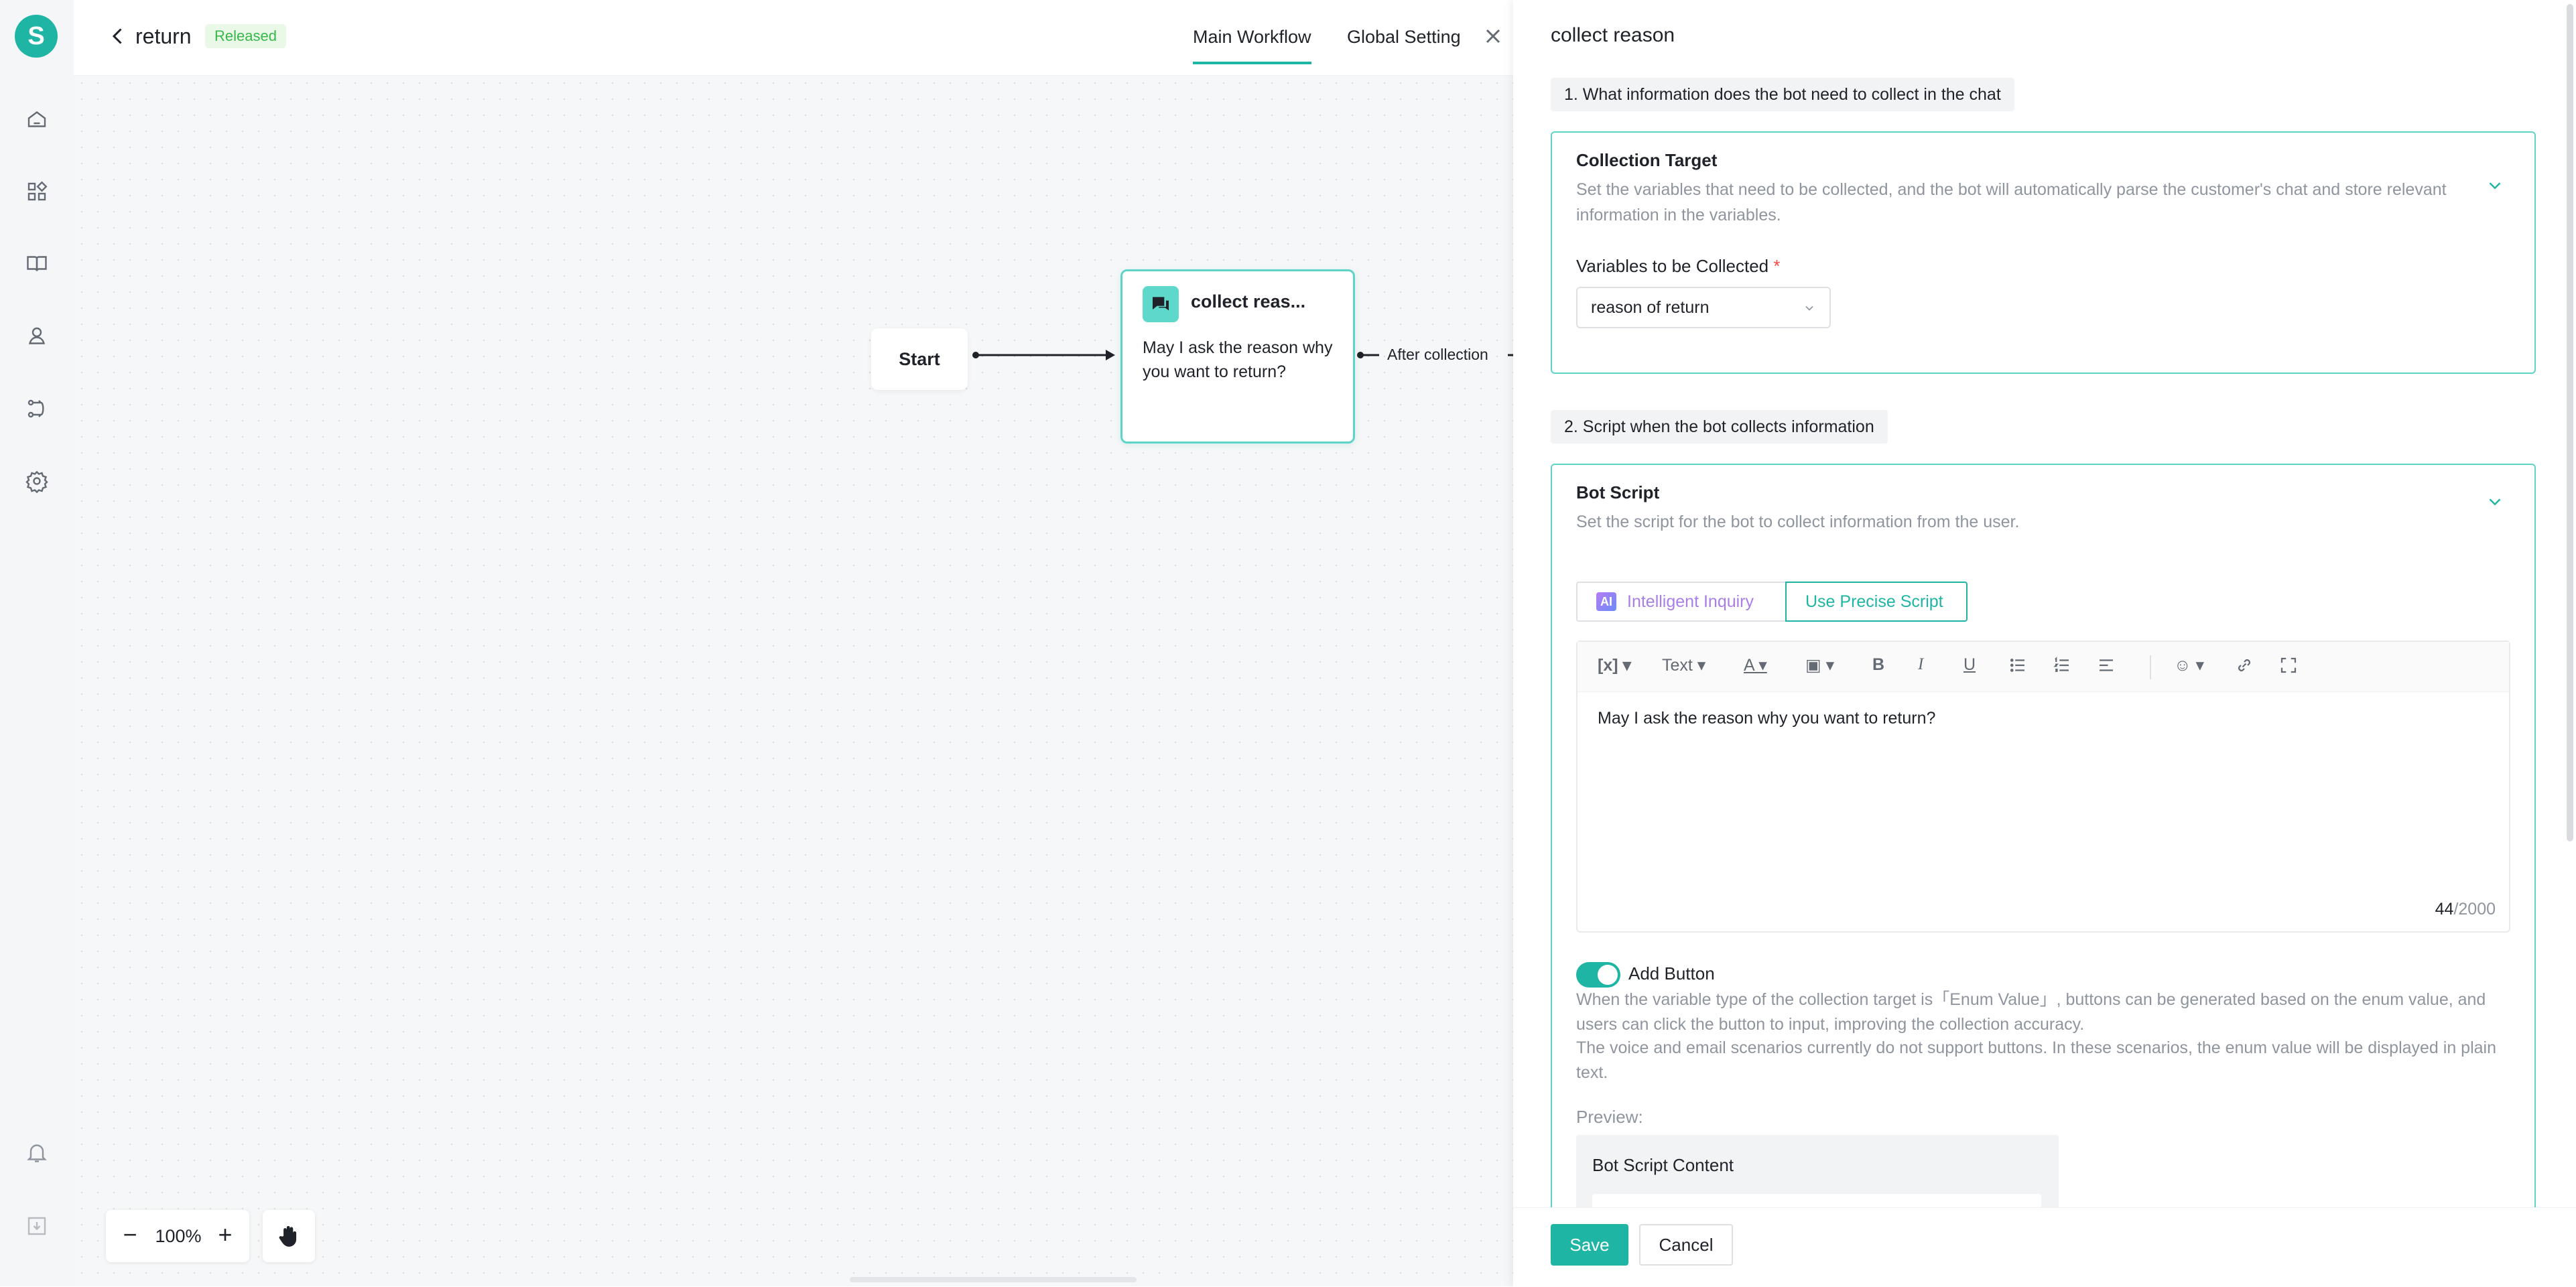 This screenshot has height=1287, width=2576. I want to click on numbered-list-icon, so click(2062, 667).